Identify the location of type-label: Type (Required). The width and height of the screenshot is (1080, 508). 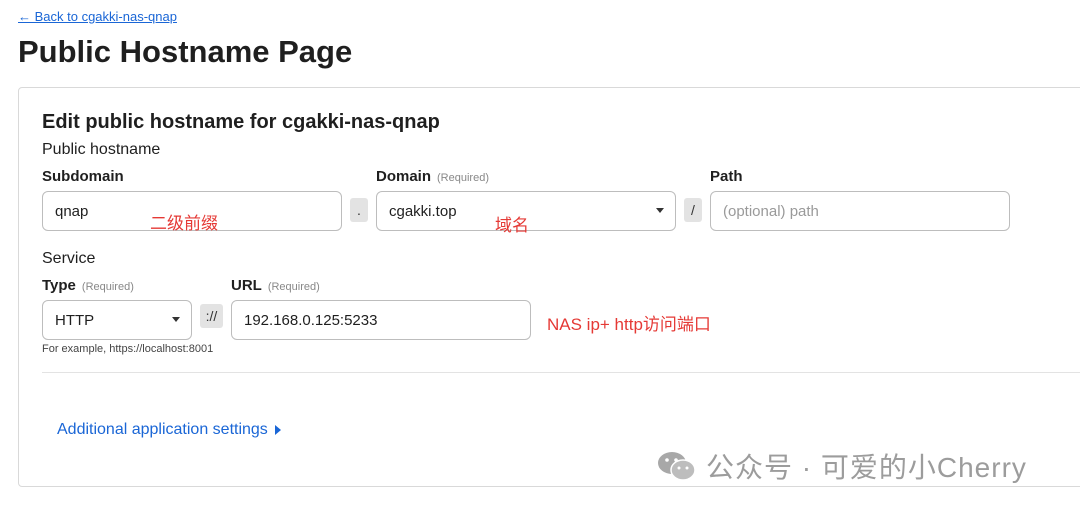
(88, 285).